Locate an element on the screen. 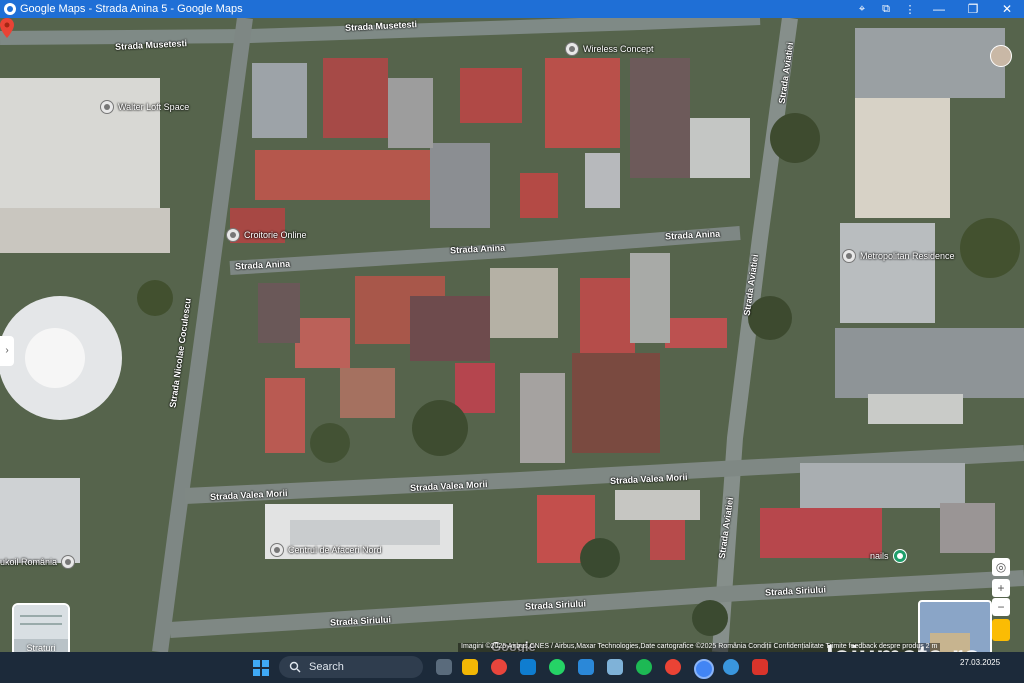  google-maps-active-icon is located at coordinates (704, 669).